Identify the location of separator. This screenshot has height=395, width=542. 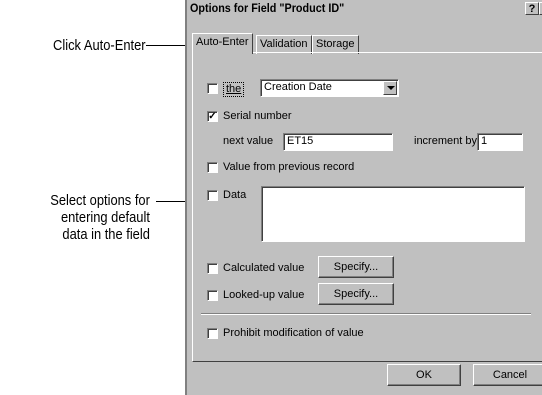
(366, 314).